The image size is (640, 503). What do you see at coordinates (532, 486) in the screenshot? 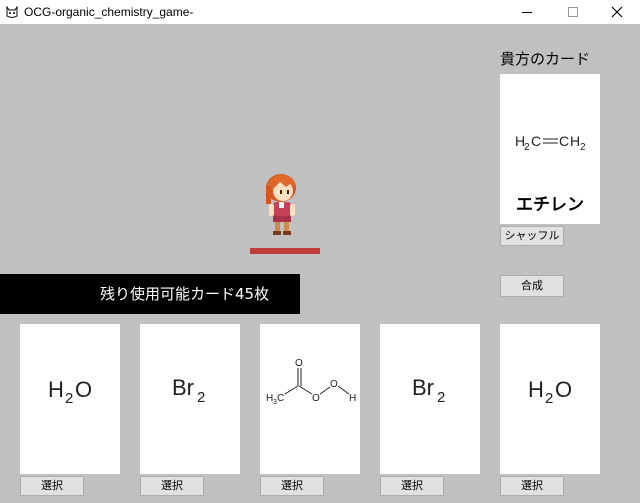
I see `select-button-5: 選択` at bounding box center [532, 486].